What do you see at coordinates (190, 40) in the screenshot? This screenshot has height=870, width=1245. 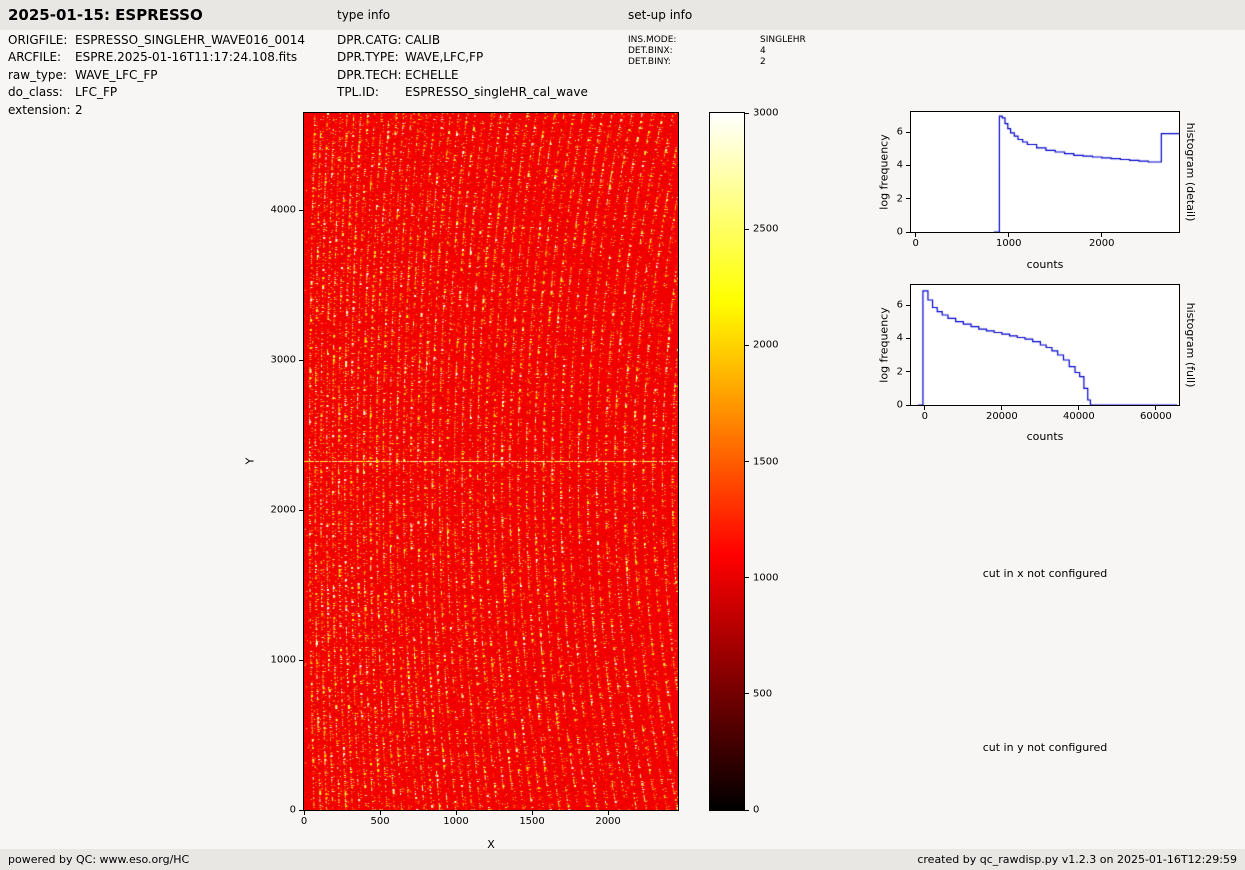 I see `field-value: ESPRESSO_SINGLEHR_WAVE016_0014` at bounding box center [190, 40].